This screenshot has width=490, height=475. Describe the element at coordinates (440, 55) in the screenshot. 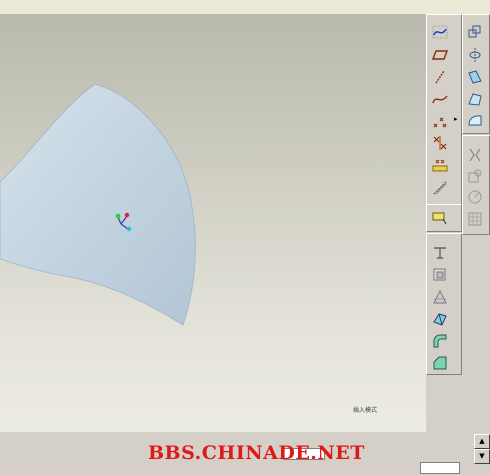

I see `plane-icon` at that location.